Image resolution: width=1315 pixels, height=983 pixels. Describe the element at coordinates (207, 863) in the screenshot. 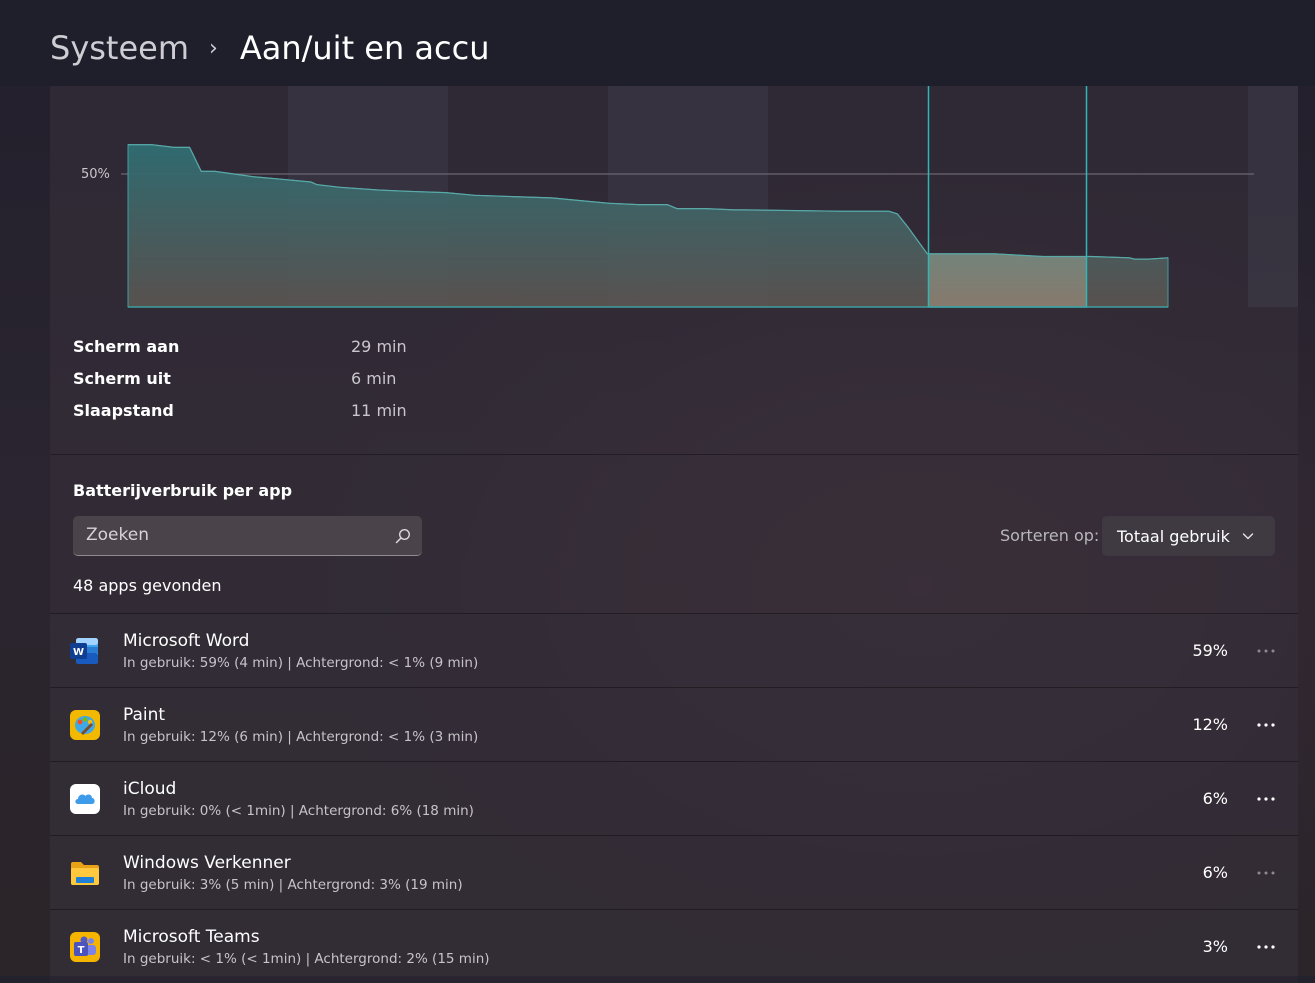

I see `app-name: Windows Verkenner` at that location.